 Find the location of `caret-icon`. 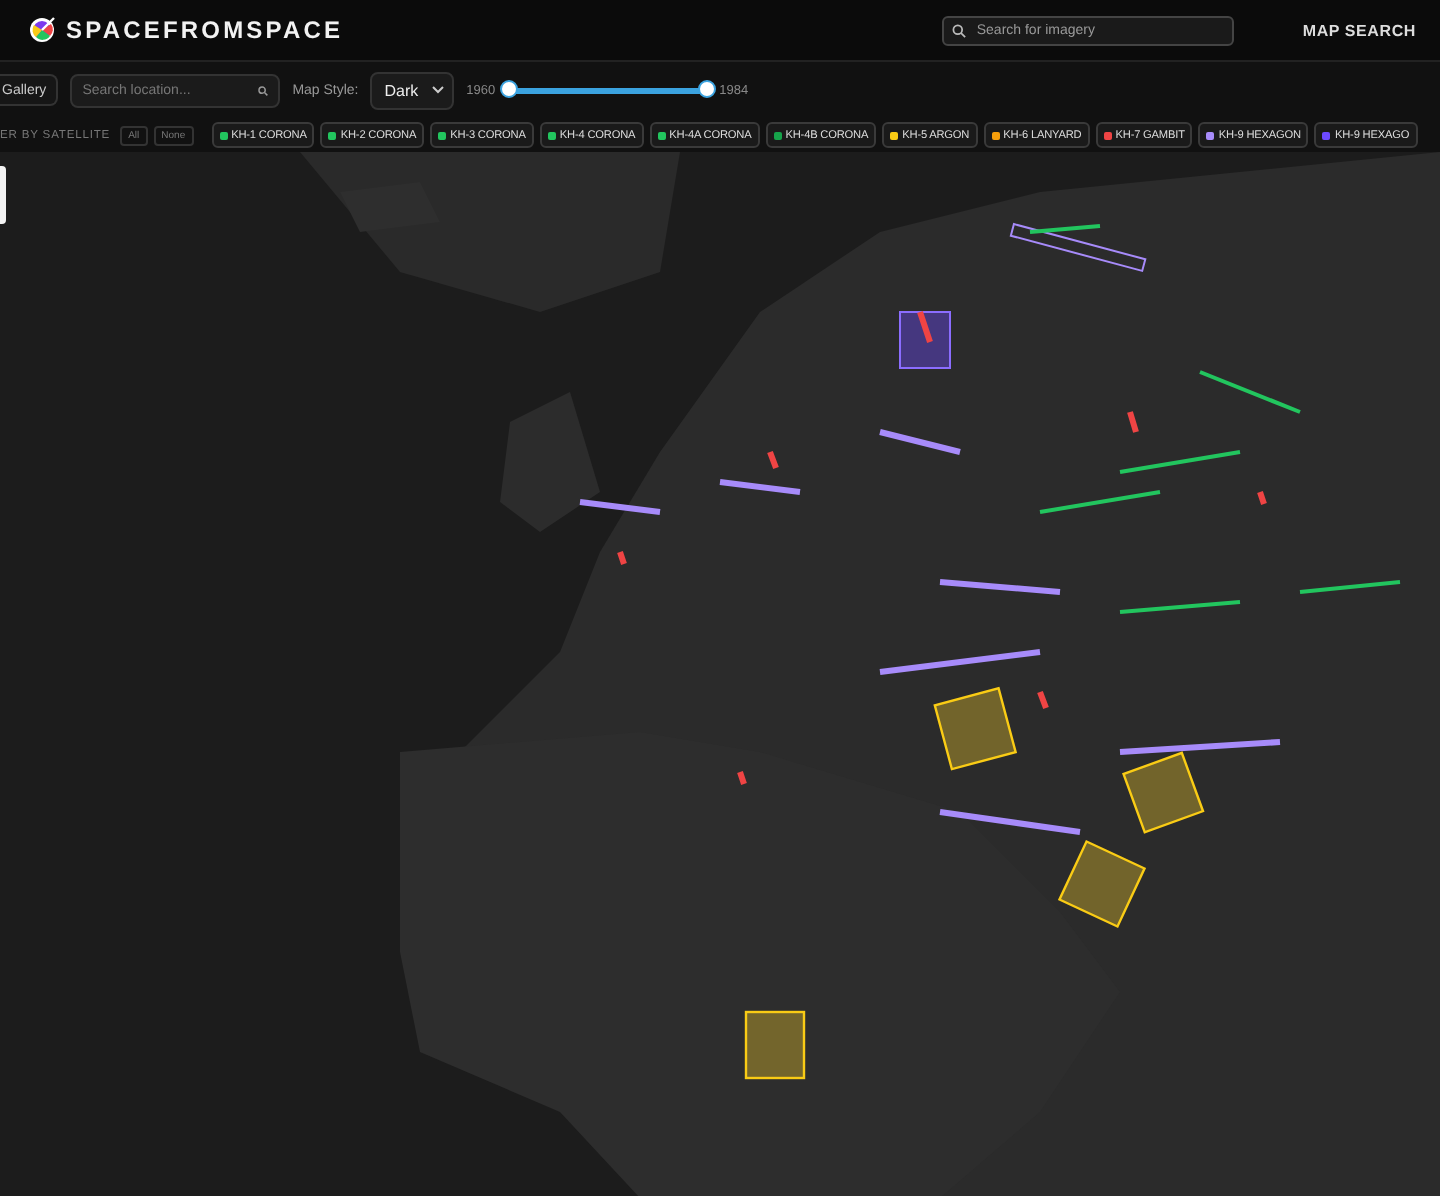

caret-icon is located at coordinates (438, 90).